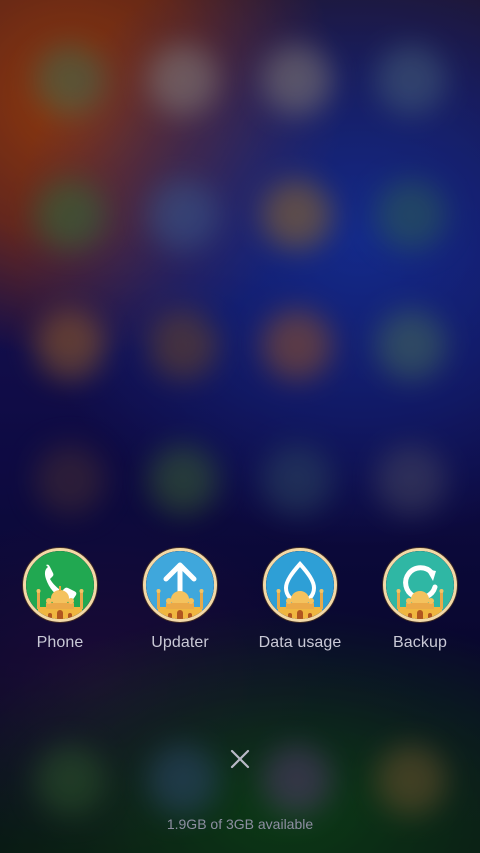 Image resolution: width=480 pixels, height=853 pixels. I want to click on backup-refresh-icon, so click(420, 585).